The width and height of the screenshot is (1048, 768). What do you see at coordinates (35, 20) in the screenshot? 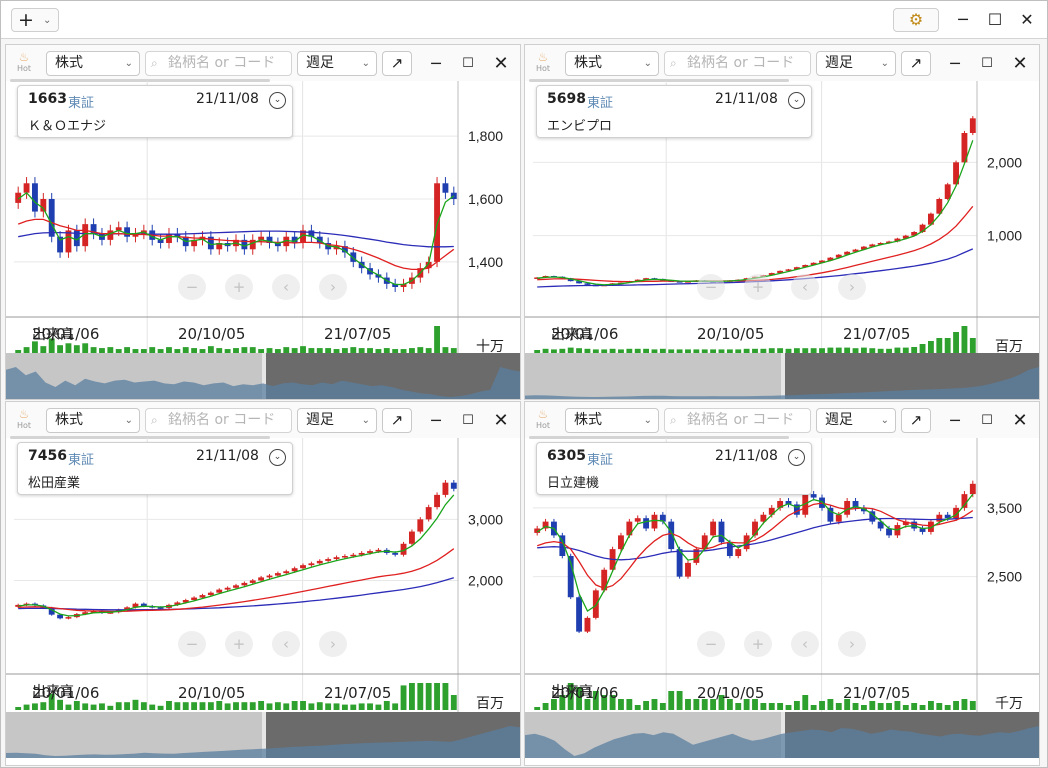
I see `add-panel-button: + ⌄` at bounding box center [35, 20].